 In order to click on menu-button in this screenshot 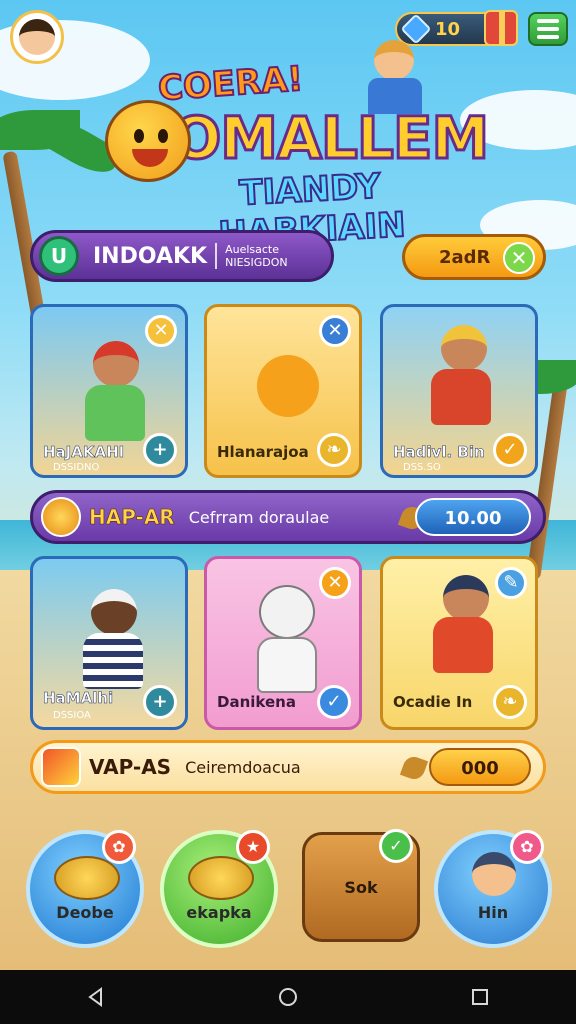, I will do `click(548, 29)`.